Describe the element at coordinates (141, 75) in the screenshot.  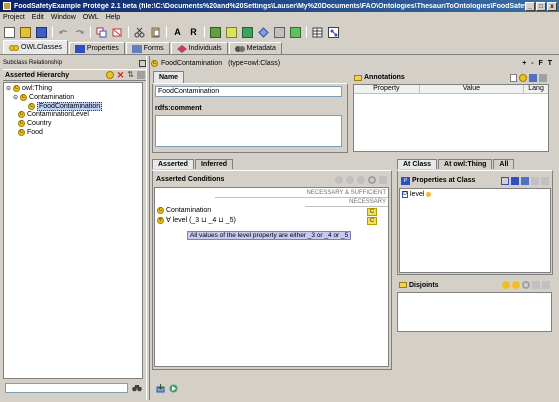
I see `hierarchy-menu-icon` at that location.